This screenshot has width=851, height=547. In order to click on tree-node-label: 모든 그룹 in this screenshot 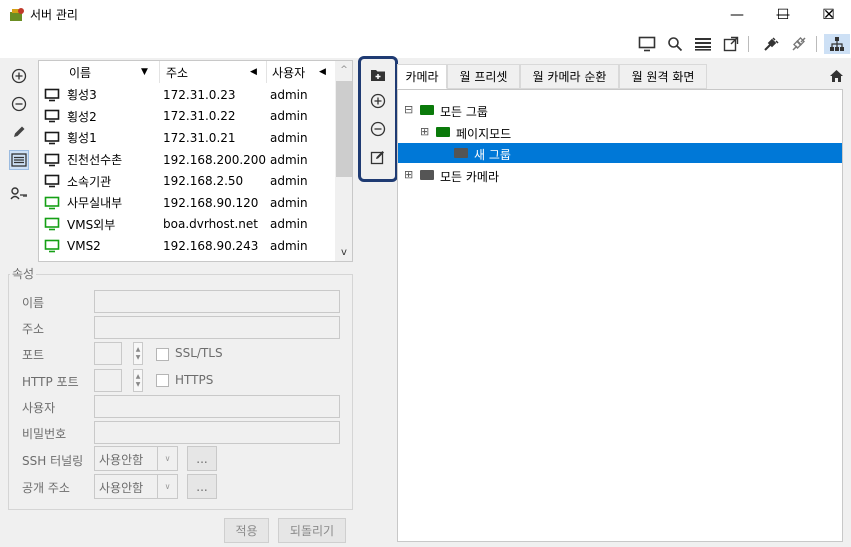, I will do `click(464, 112)`.